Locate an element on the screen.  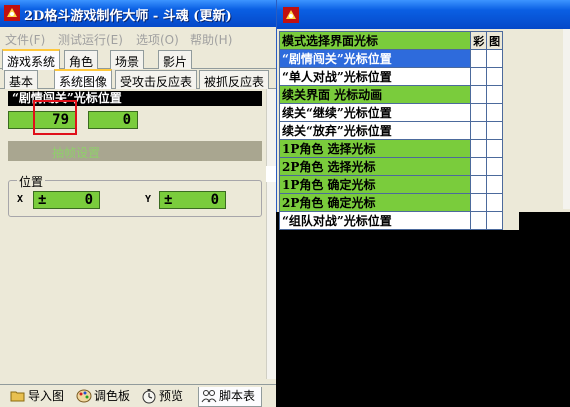
x-coordinate-field: ± 0 is located at coordinates (66, 200).